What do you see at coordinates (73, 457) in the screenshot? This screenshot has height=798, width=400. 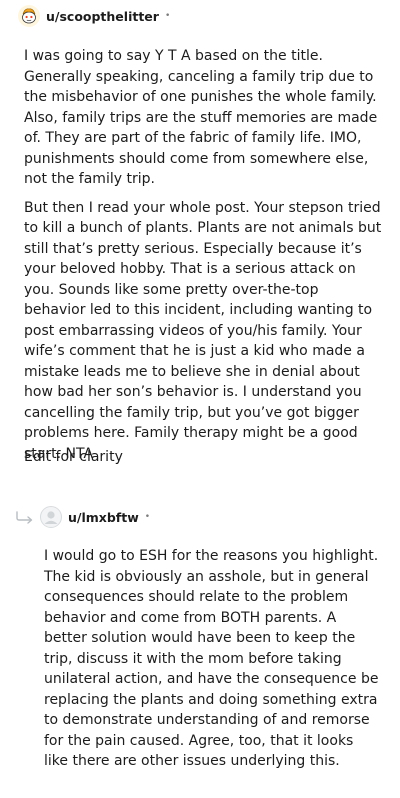 I see `edit-note: Edit for clarity` at bounding box center [73, 457].